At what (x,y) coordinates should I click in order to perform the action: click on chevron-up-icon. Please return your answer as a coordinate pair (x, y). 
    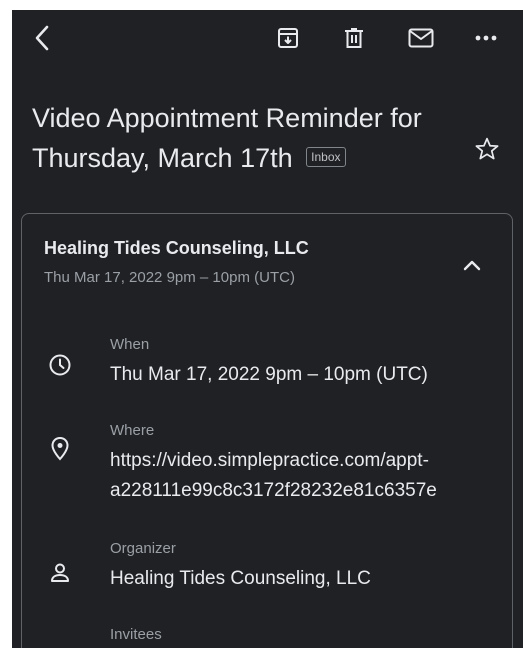
    Looking at the image, I should click on (472, 265).